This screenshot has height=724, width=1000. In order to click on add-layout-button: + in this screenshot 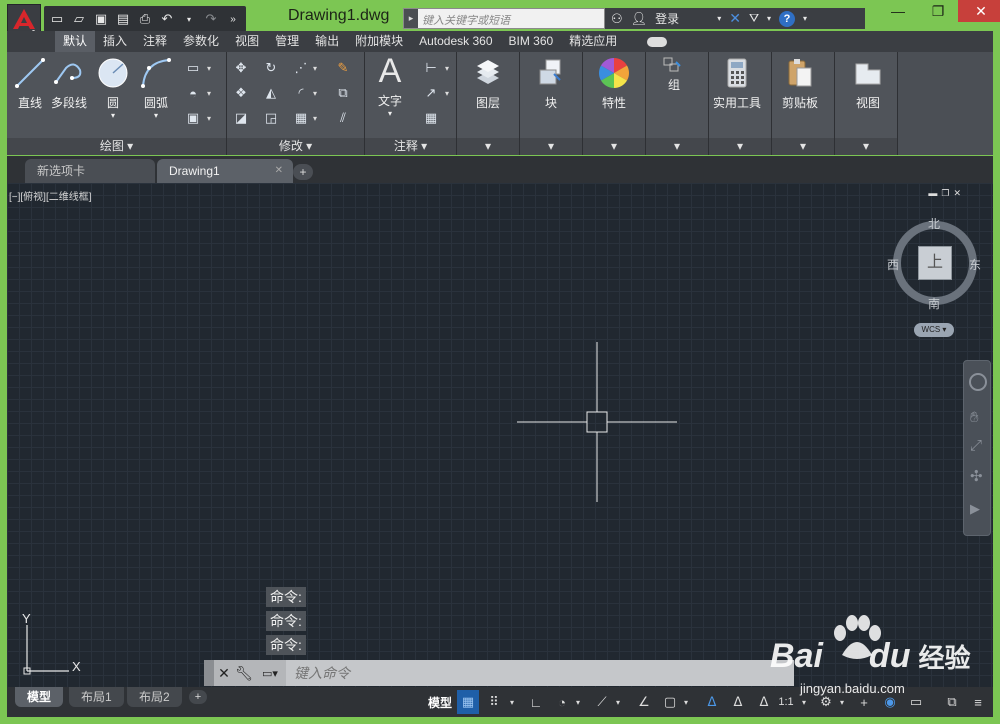, I will do `click(198, 697)`.